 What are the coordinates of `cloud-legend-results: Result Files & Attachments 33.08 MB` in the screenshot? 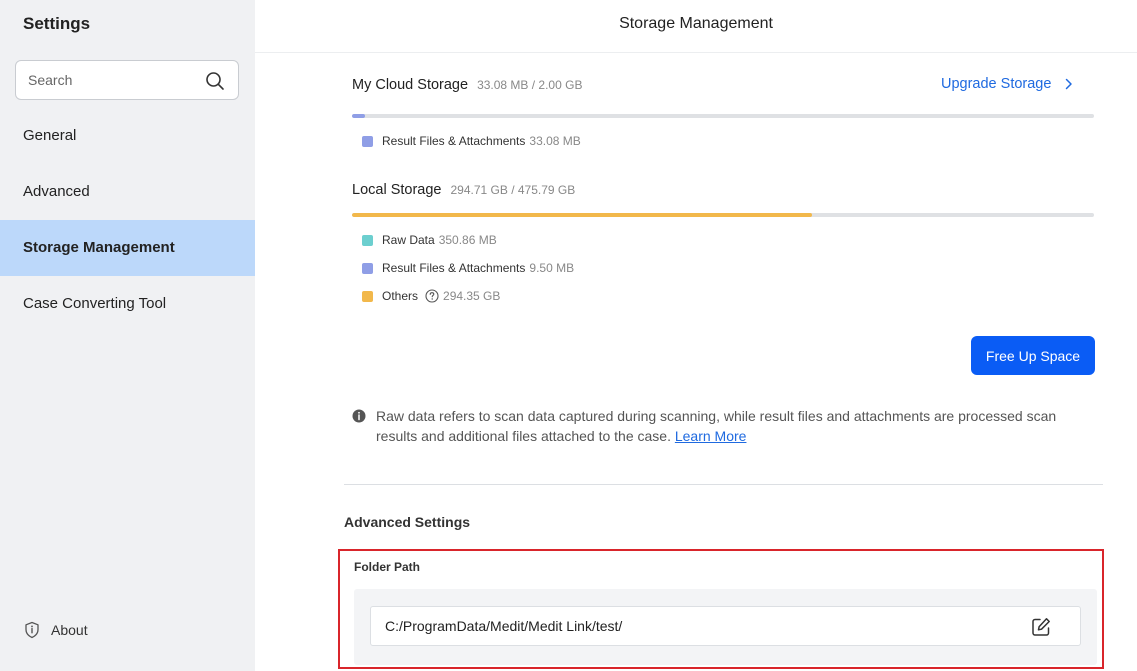 It's located at (471, 141).